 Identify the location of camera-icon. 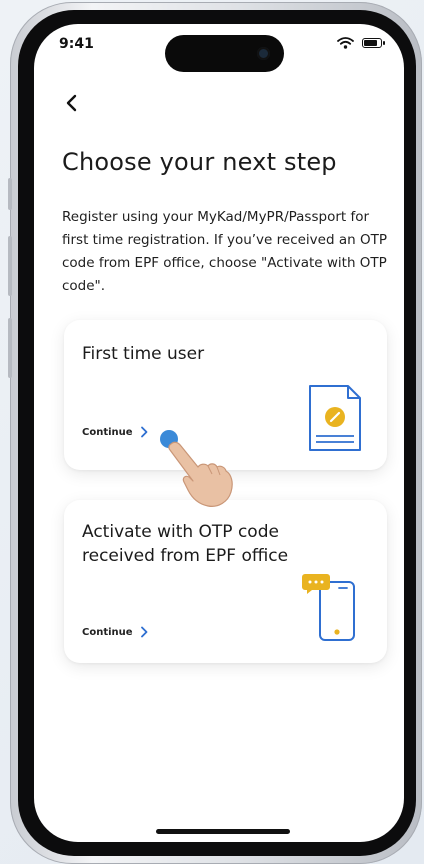
(263, 53).